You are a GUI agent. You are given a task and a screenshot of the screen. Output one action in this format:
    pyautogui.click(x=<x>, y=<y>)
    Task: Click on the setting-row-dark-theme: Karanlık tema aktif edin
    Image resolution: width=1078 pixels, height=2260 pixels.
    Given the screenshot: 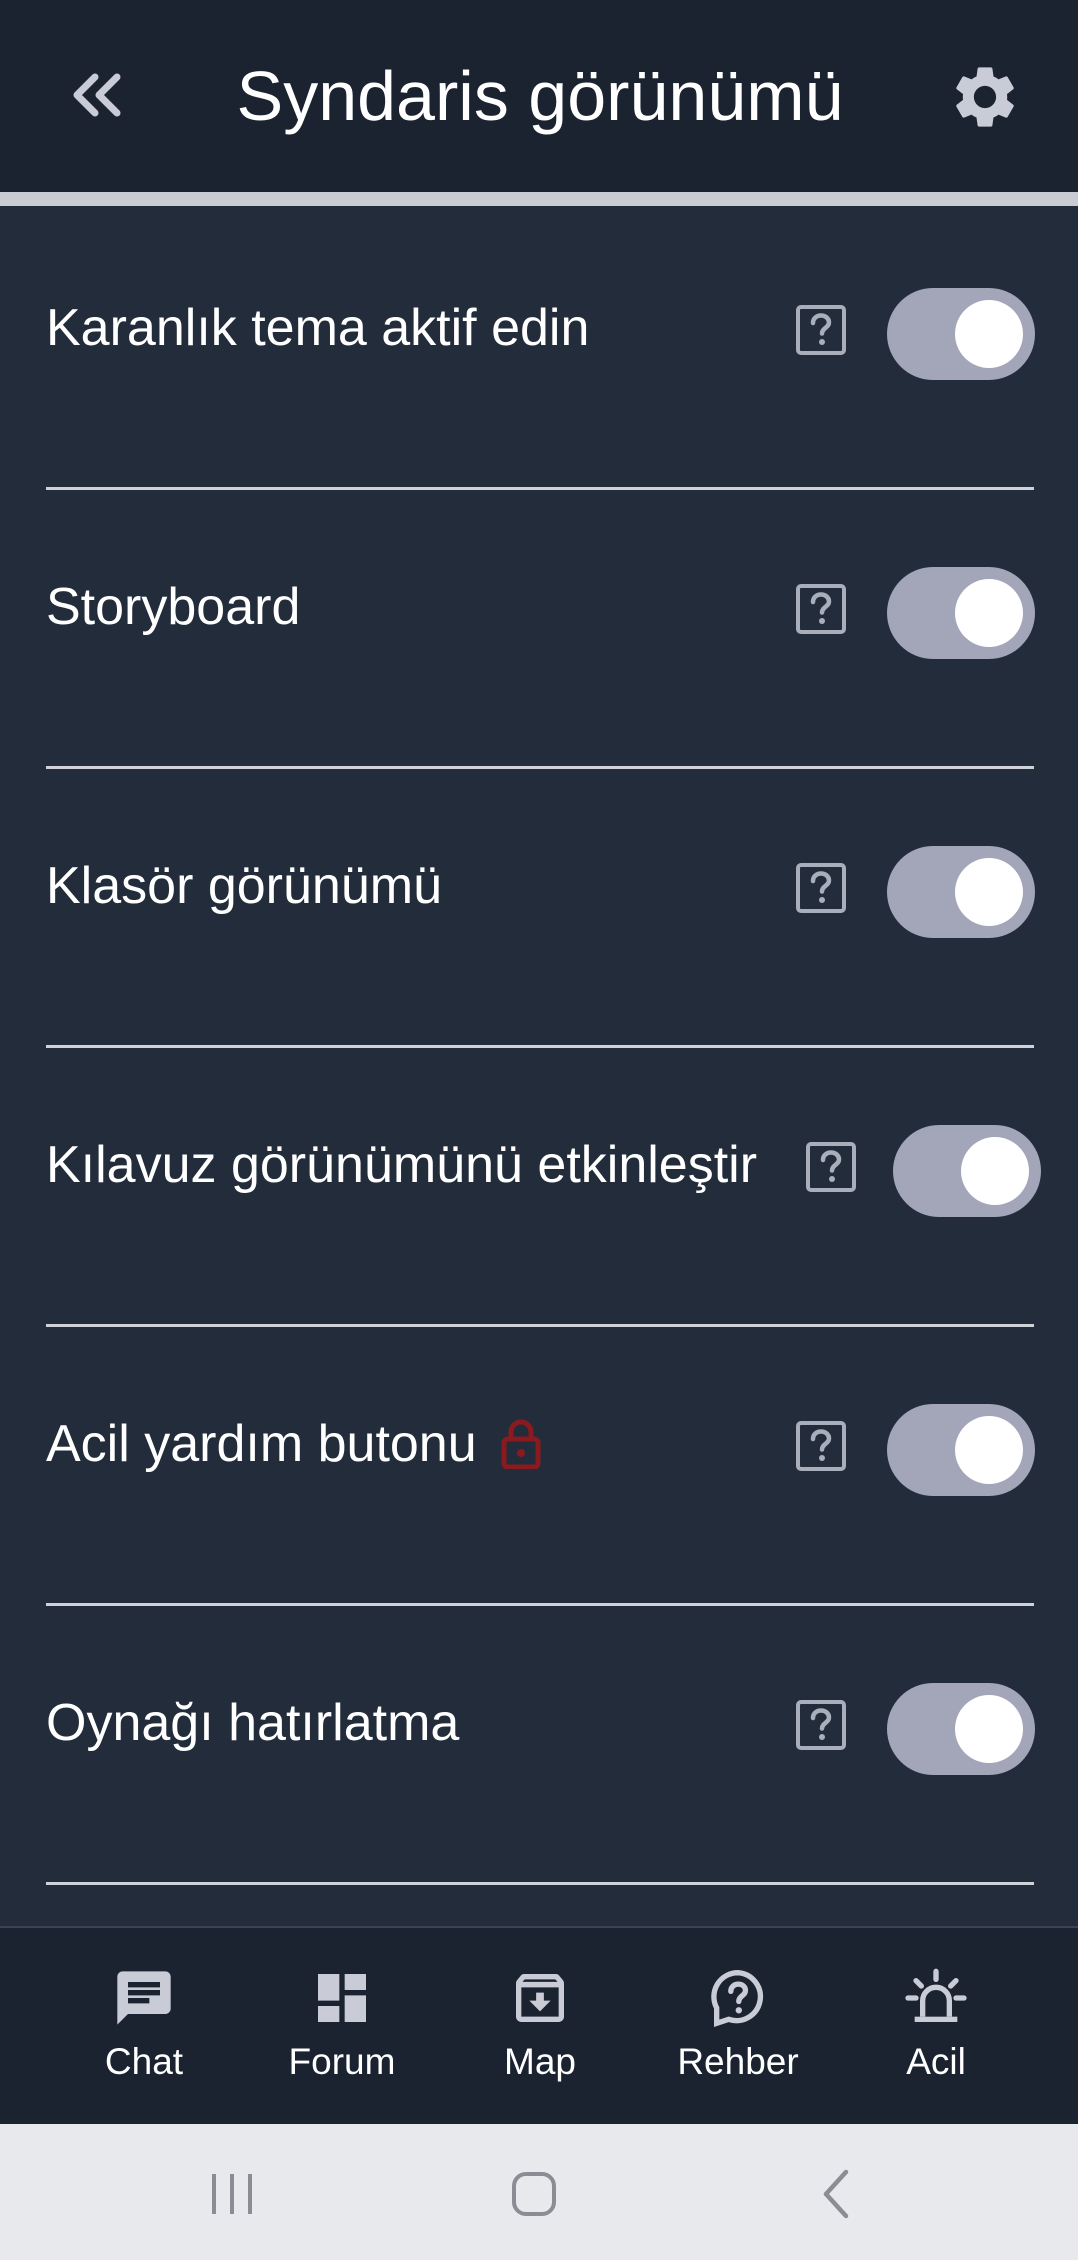 What is the action you would take?
    pyautogui.click(x=539, y=348)
    